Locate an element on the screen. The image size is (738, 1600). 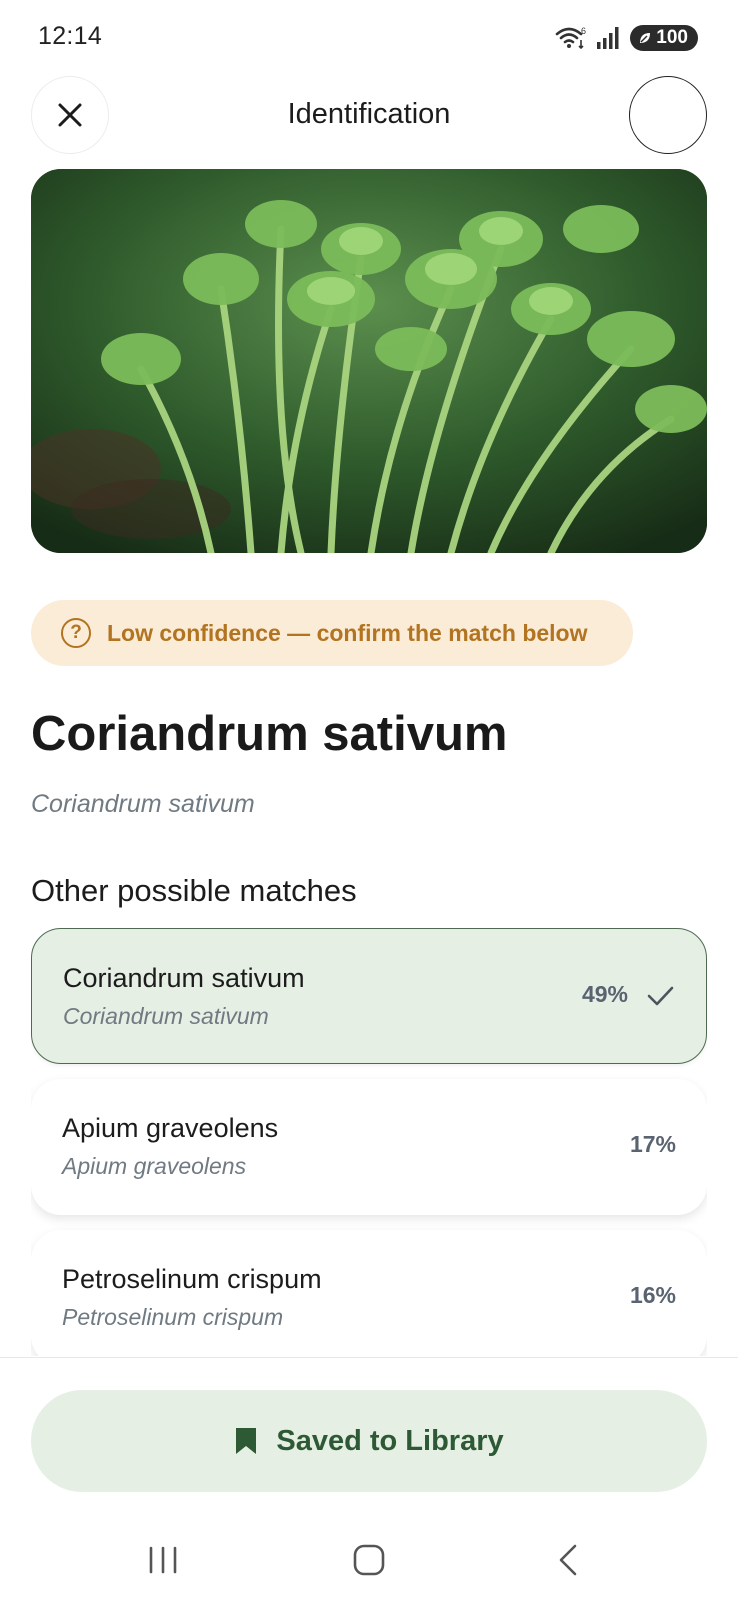
result-scientific-name: Coriandrum sativum is located at coordinates (143, 804).